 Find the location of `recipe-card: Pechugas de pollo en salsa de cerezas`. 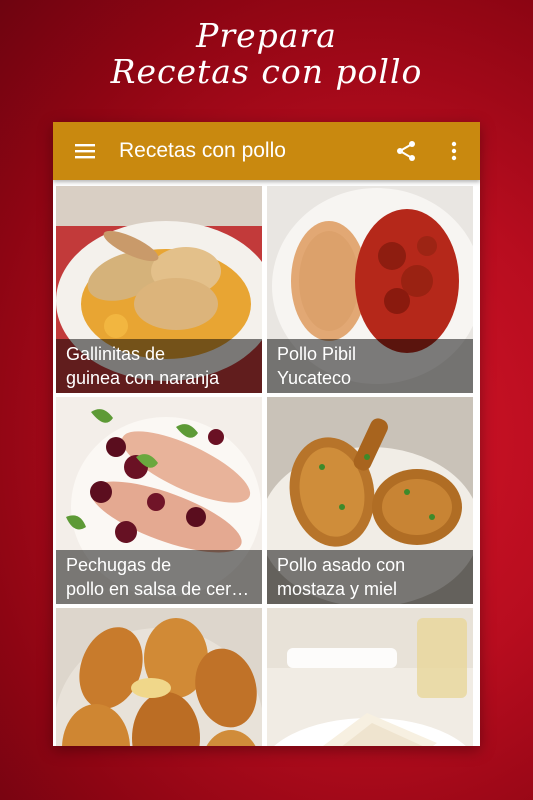

recipe-card: Pechugas de pollo en salsa de cerezas is located at coordinates (159, 500).